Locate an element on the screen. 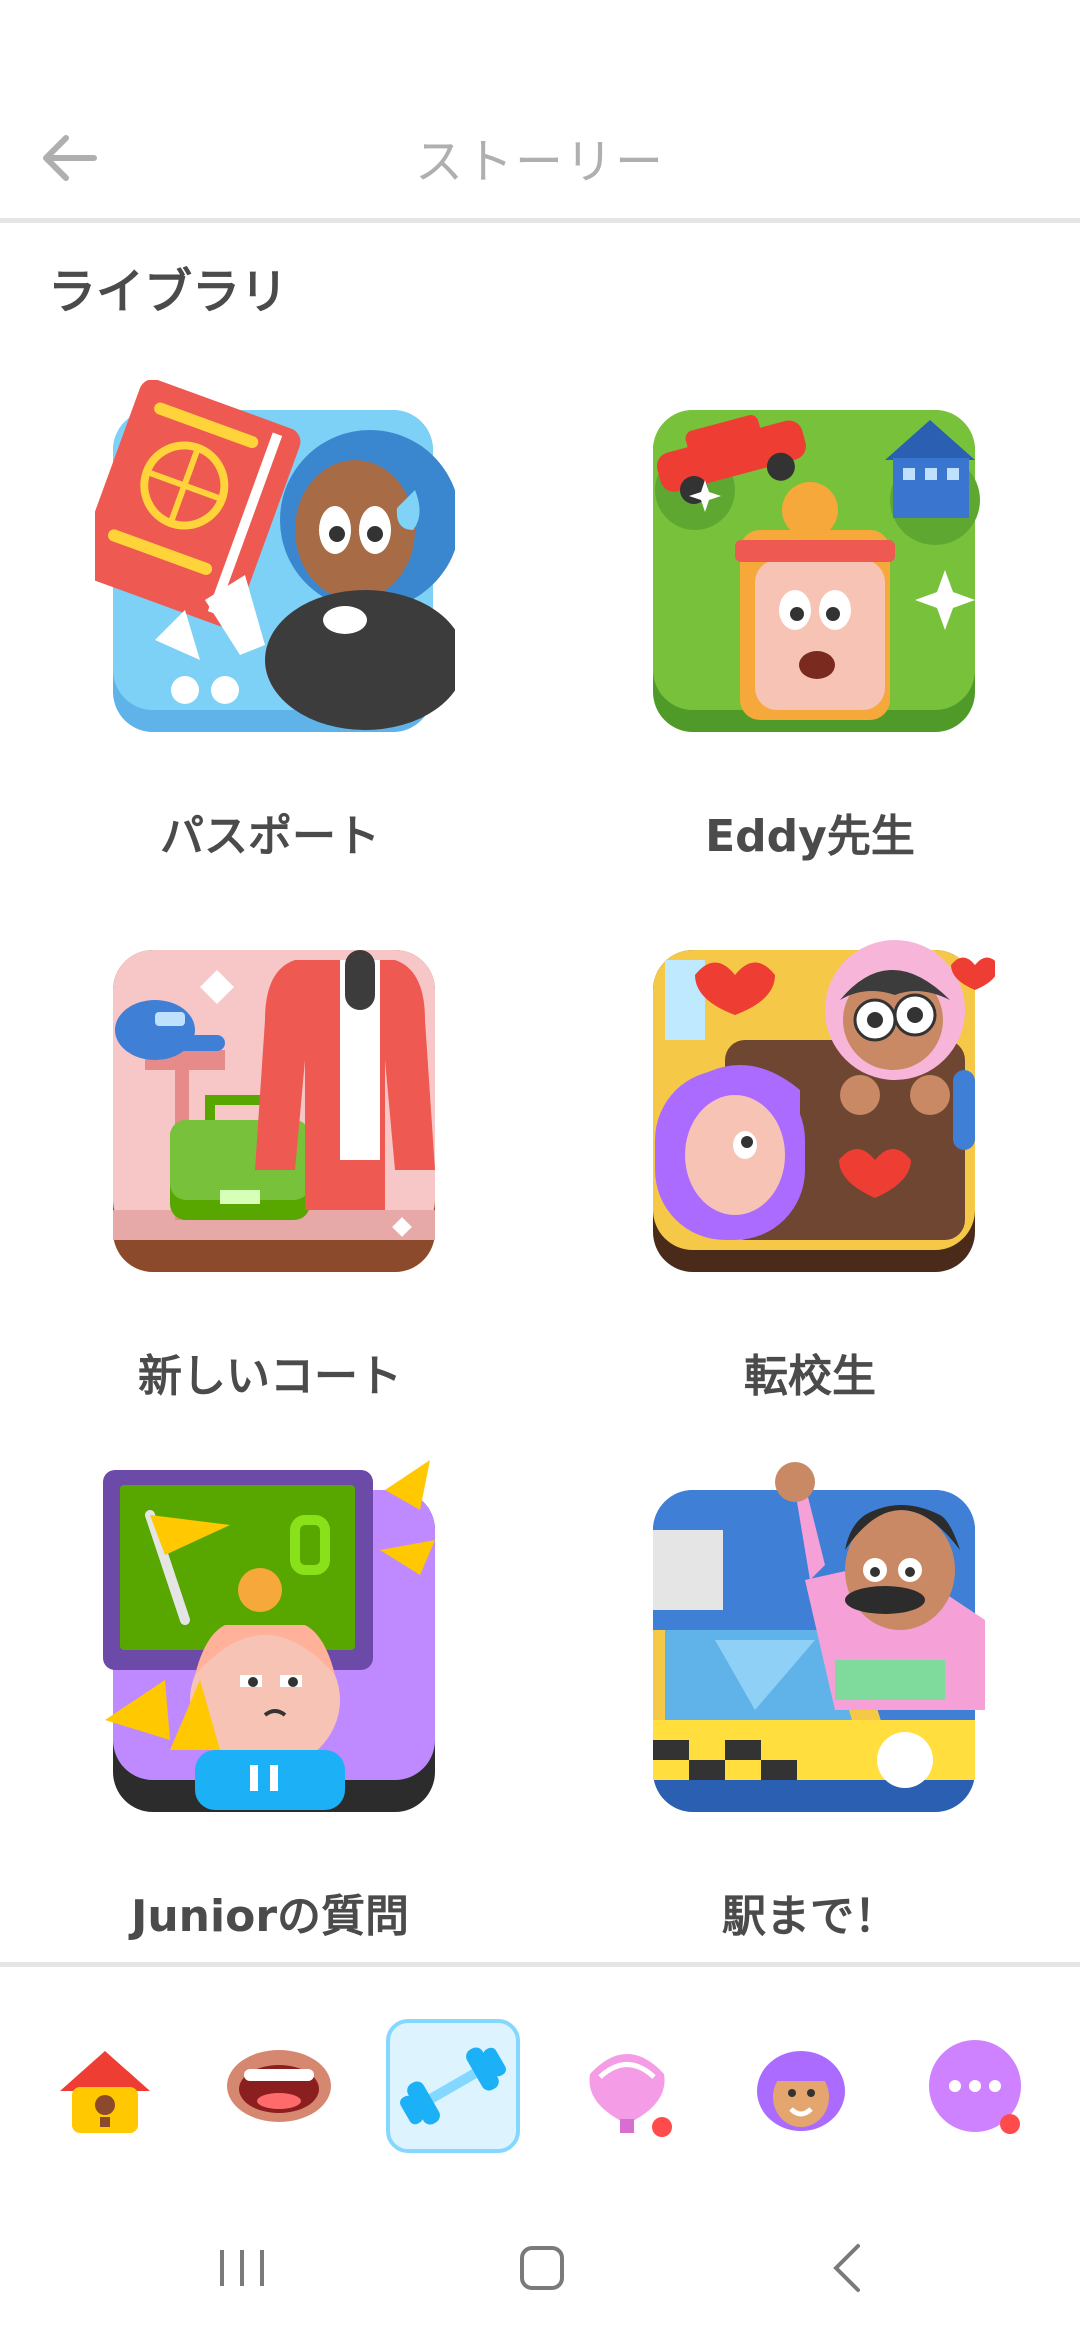 The width and height of the screenshot is (1080, 2340). transfer-student-story-art is located at coordinates (824, 1106).